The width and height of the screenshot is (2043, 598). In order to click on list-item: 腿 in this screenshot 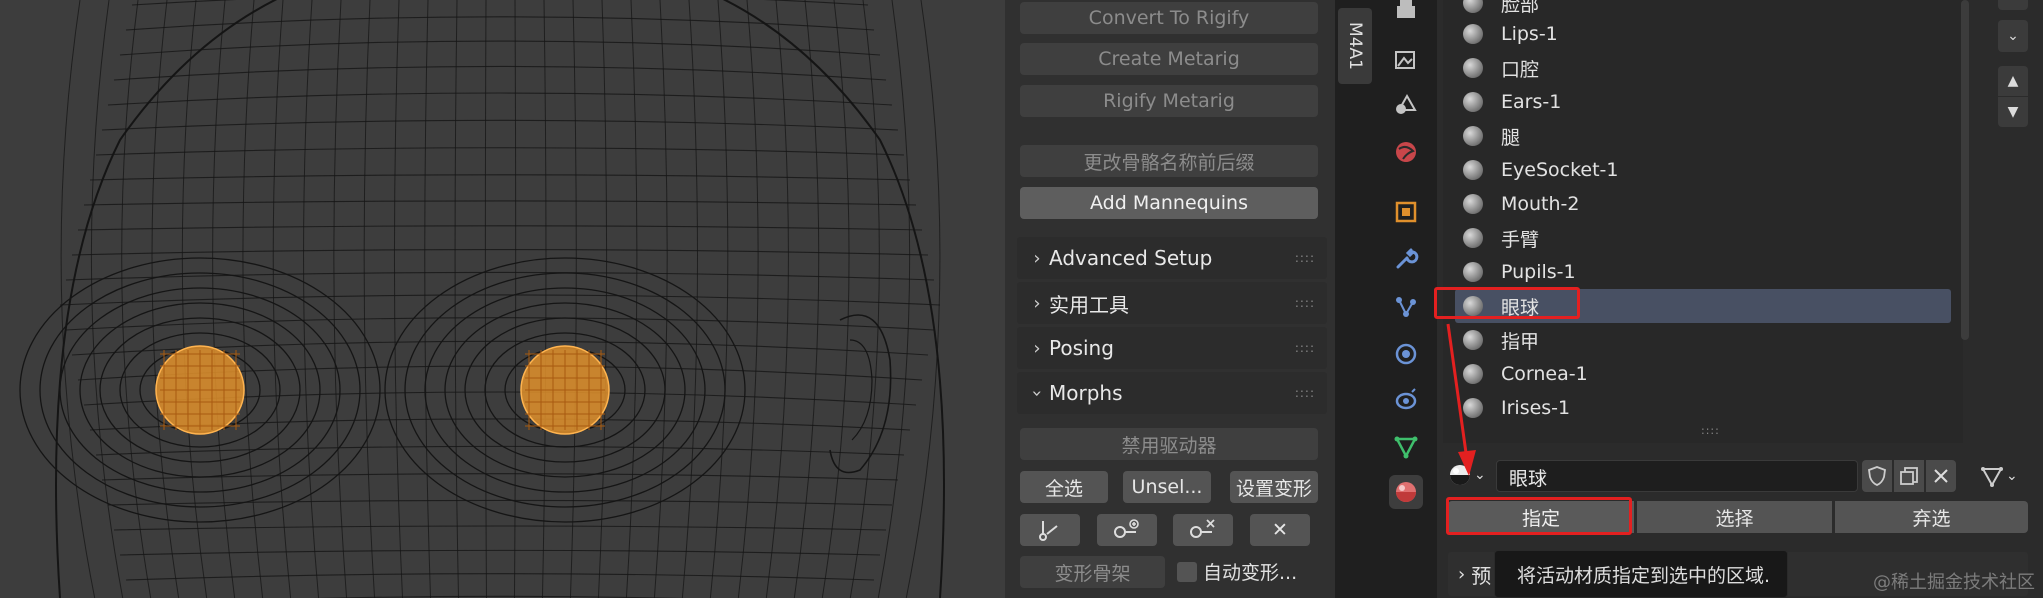, I will do `click(1703, 136)`.